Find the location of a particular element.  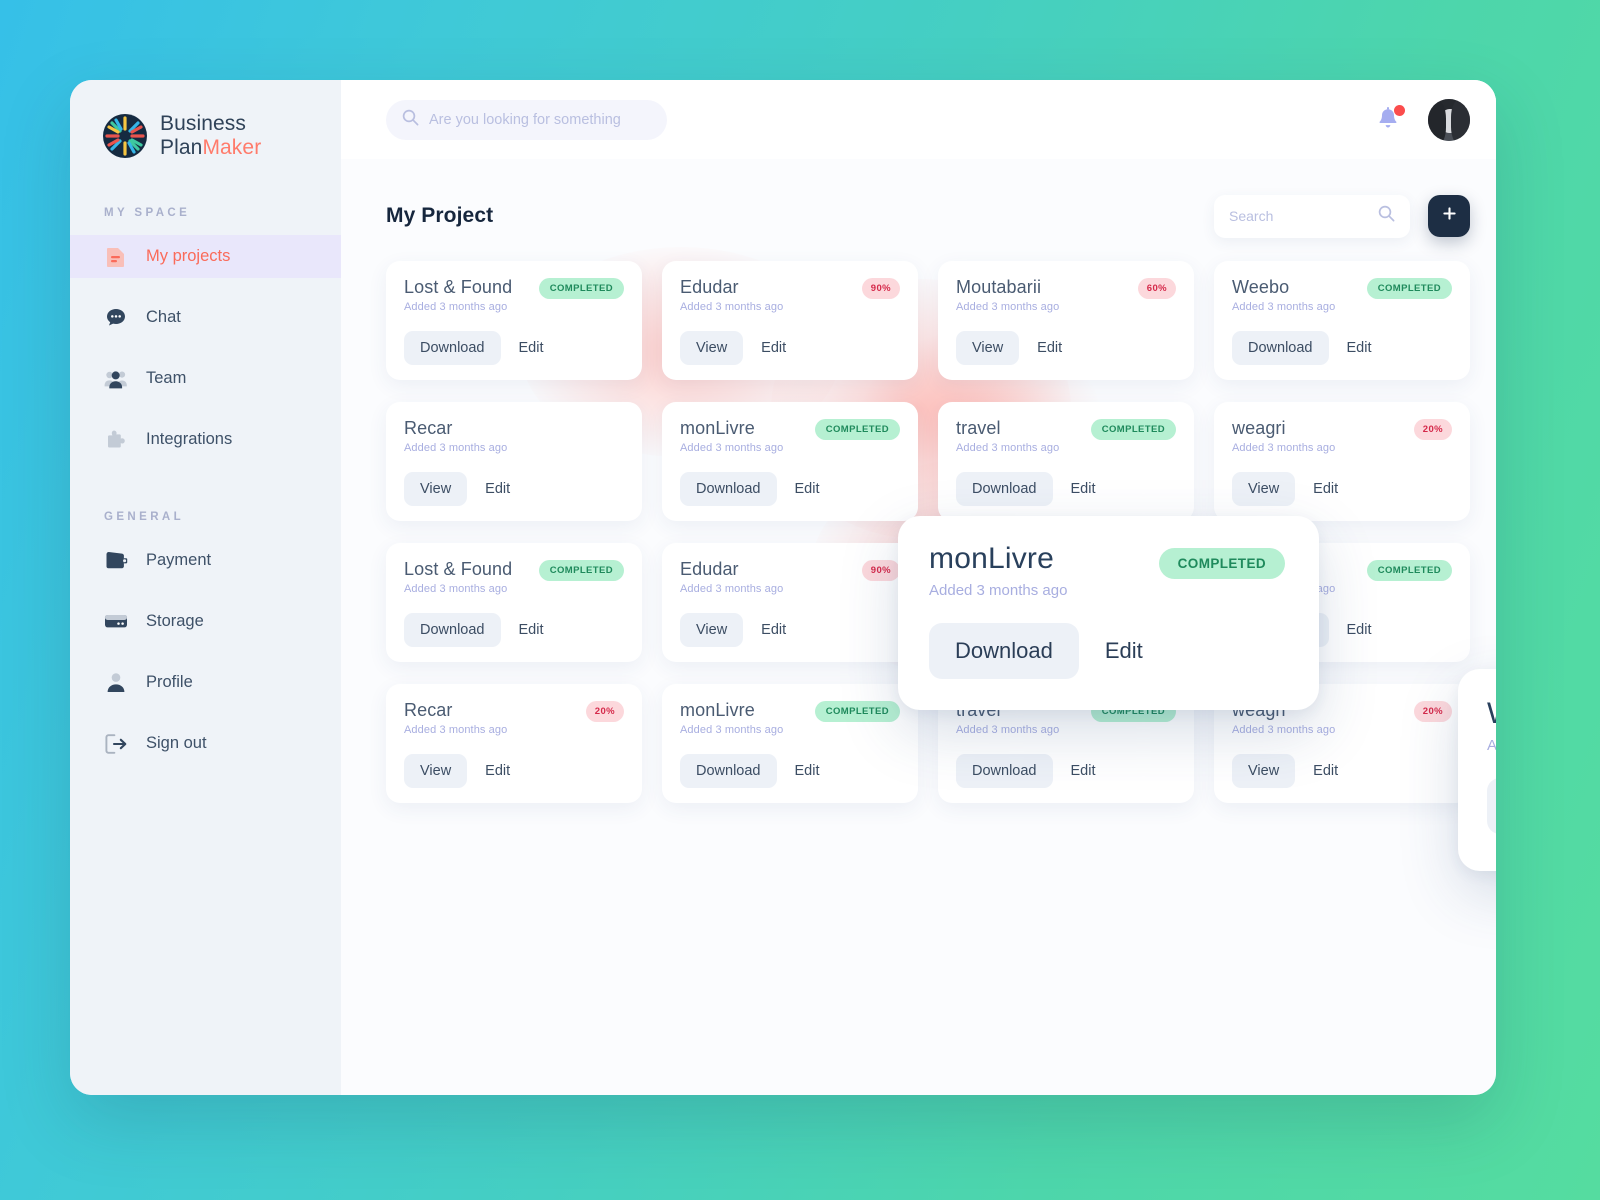

project-search-input is located at coordinates (1303, 216).